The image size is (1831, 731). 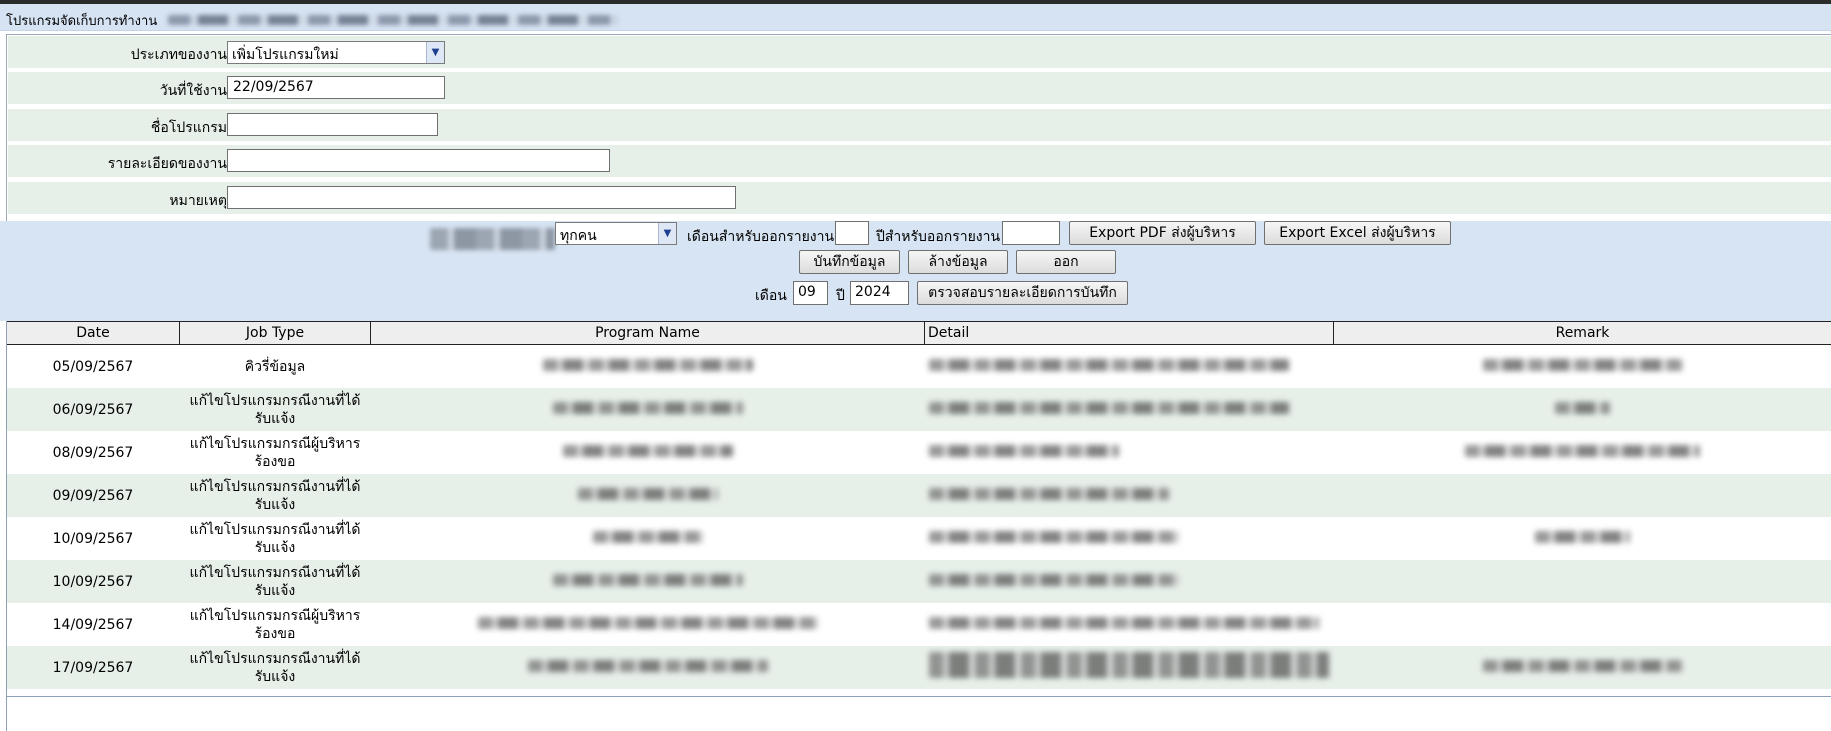 I want to click on cell-date: 10/09/2567, so click(x=93, y=538).